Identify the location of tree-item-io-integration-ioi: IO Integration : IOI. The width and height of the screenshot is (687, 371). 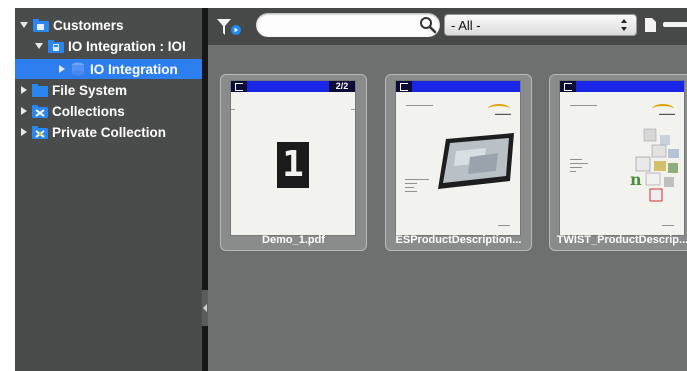
(108, 46).